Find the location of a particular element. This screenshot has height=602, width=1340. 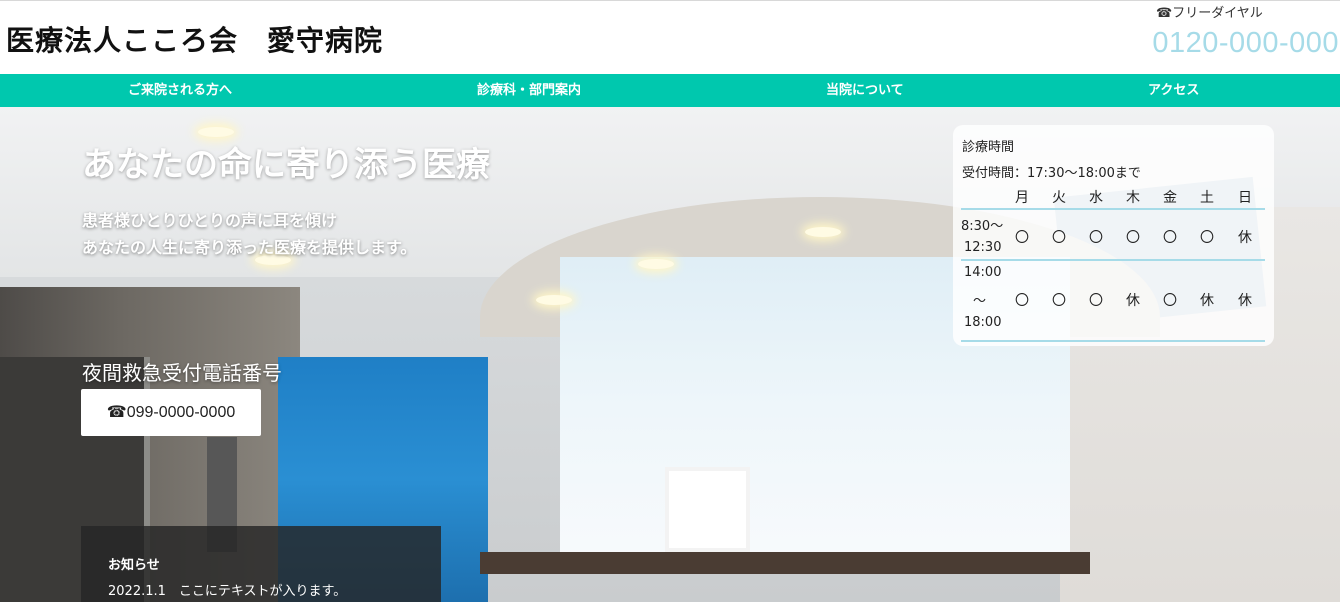

time-slot-afternoon: 〜 is located at coordinates (980, 301).